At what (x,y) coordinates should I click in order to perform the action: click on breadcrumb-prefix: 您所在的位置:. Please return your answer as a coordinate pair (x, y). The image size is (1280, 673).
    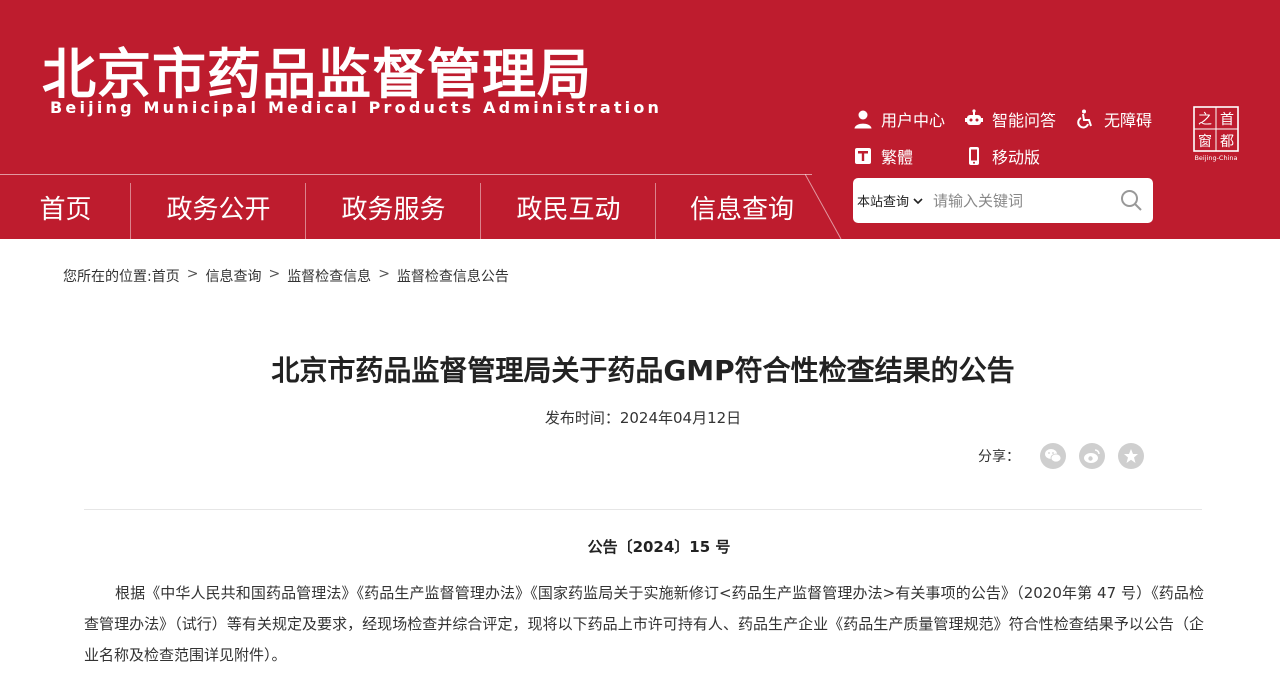
    Looking at the image, I should click on (107, 277).